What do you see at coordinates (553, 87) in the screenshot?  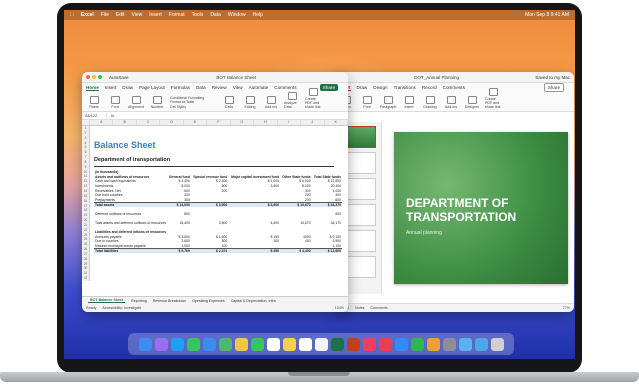 I see `share-button: Share` at bounding box center [553, 87].